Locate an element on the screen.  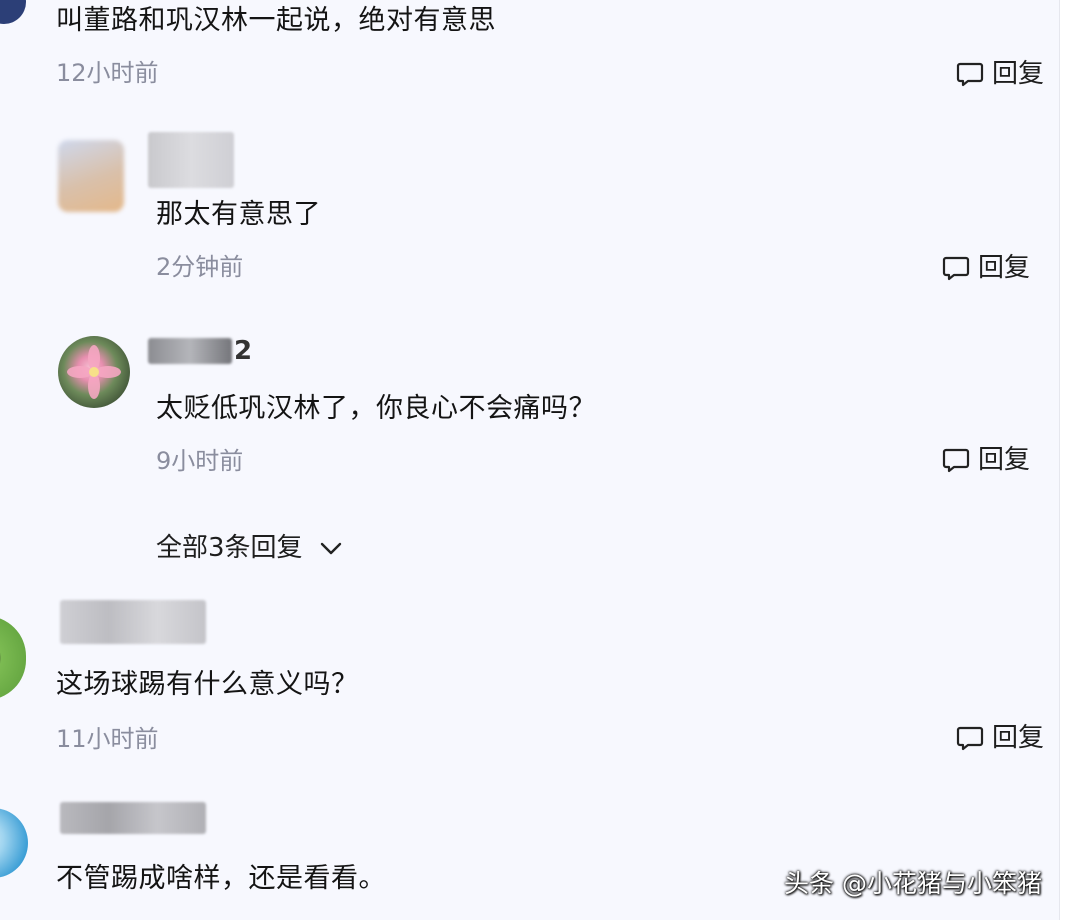
flower-icon is located at coordinates (94, 372).